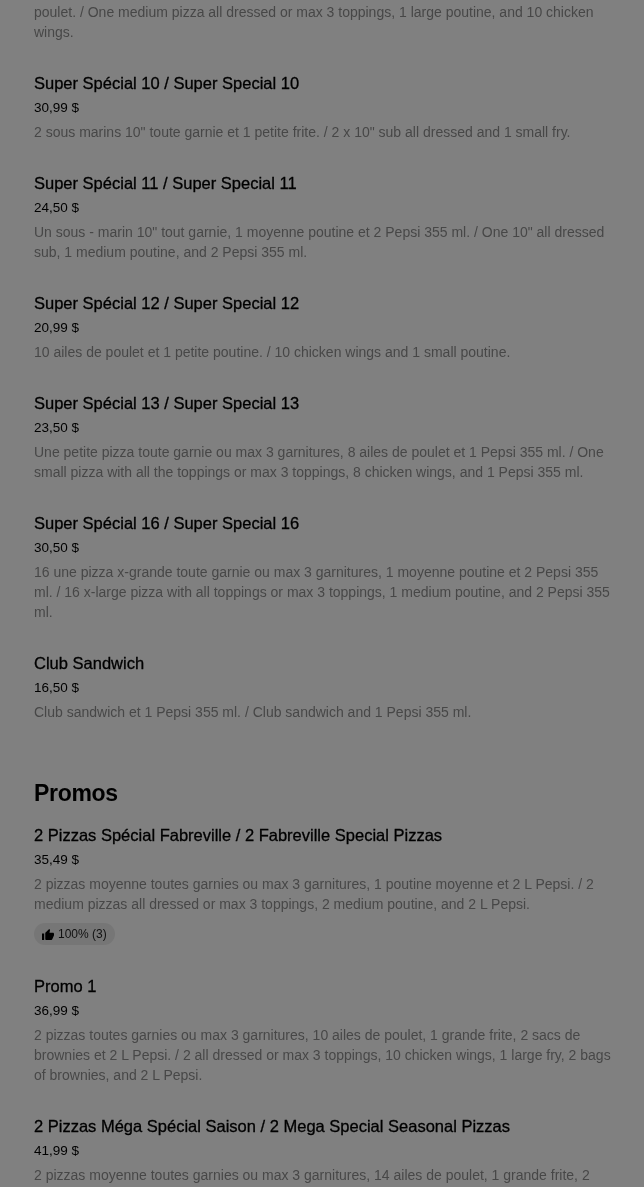  Describe the element at coordinates (57, 688) in the screenshot. I see `item-price: 16,50 $` at that location.